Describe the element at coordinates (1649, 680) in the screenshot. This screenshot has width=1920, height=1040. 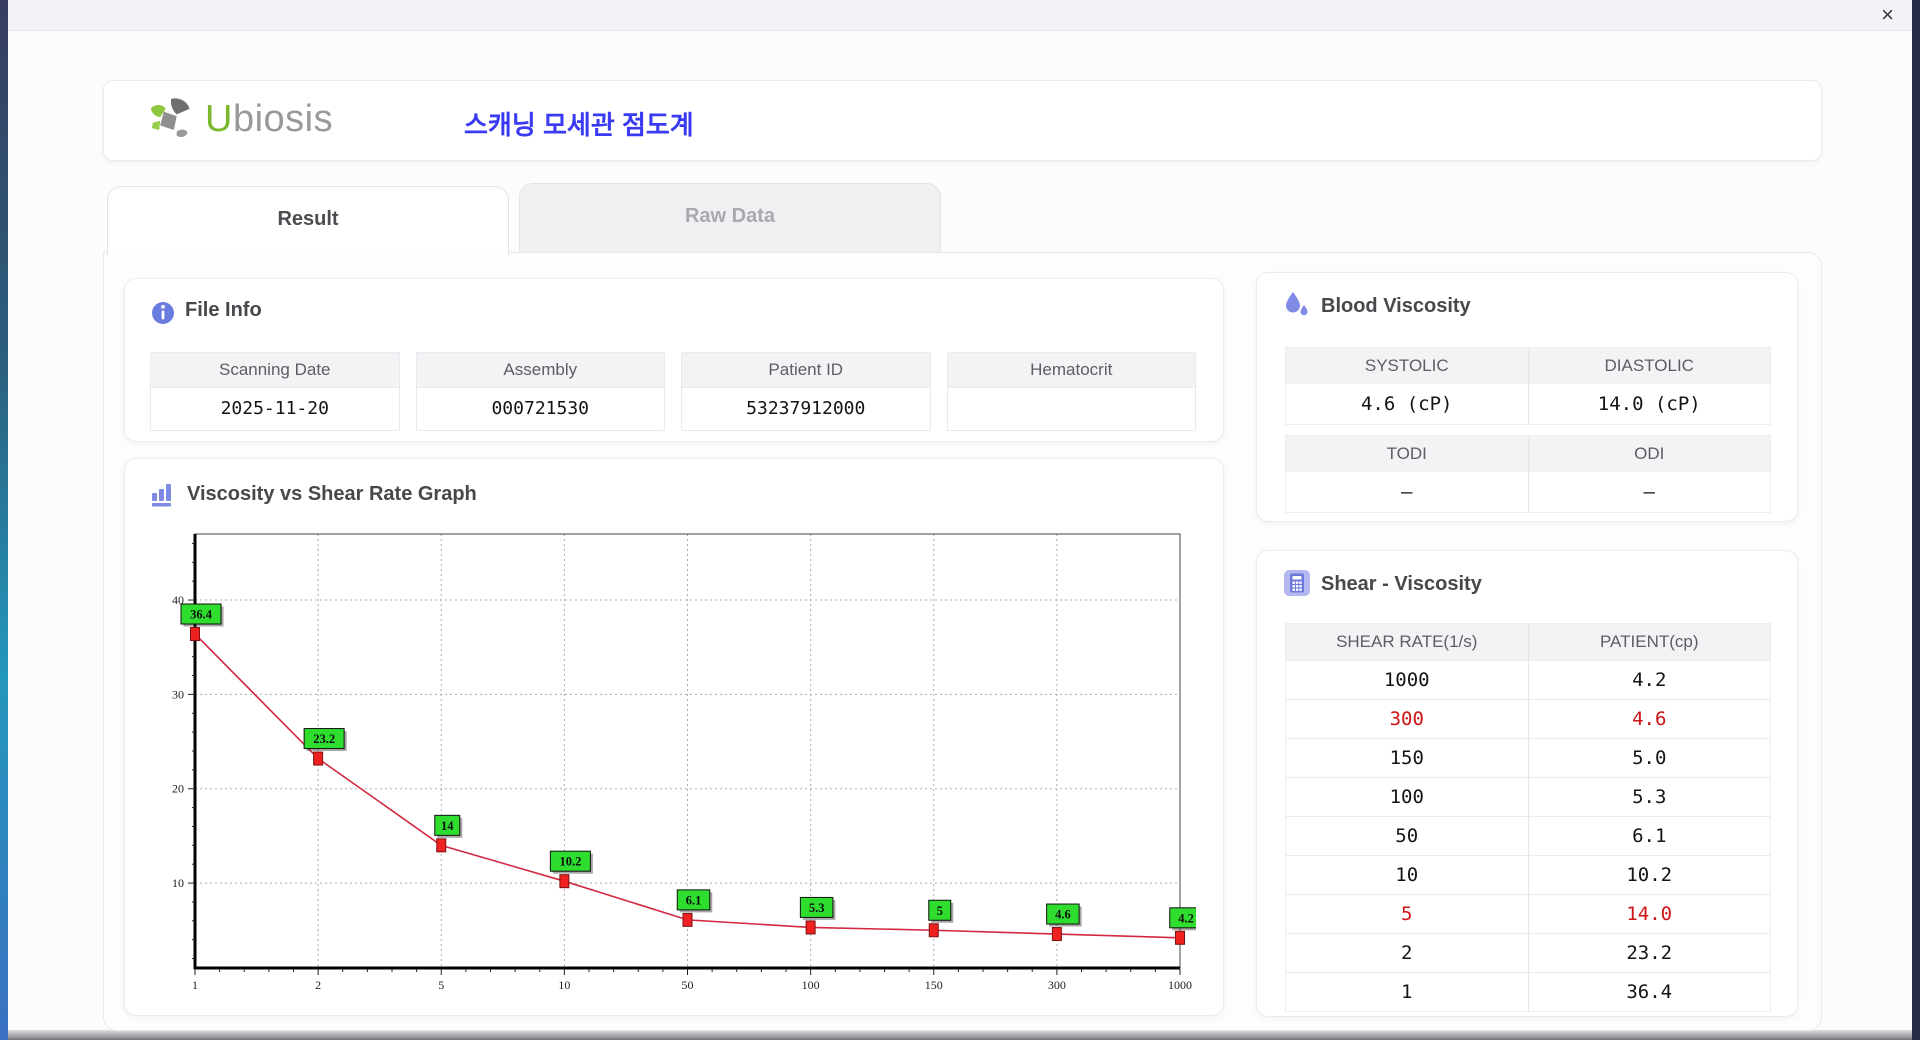
I see `patient-cp-cell: 4.2` at that location.